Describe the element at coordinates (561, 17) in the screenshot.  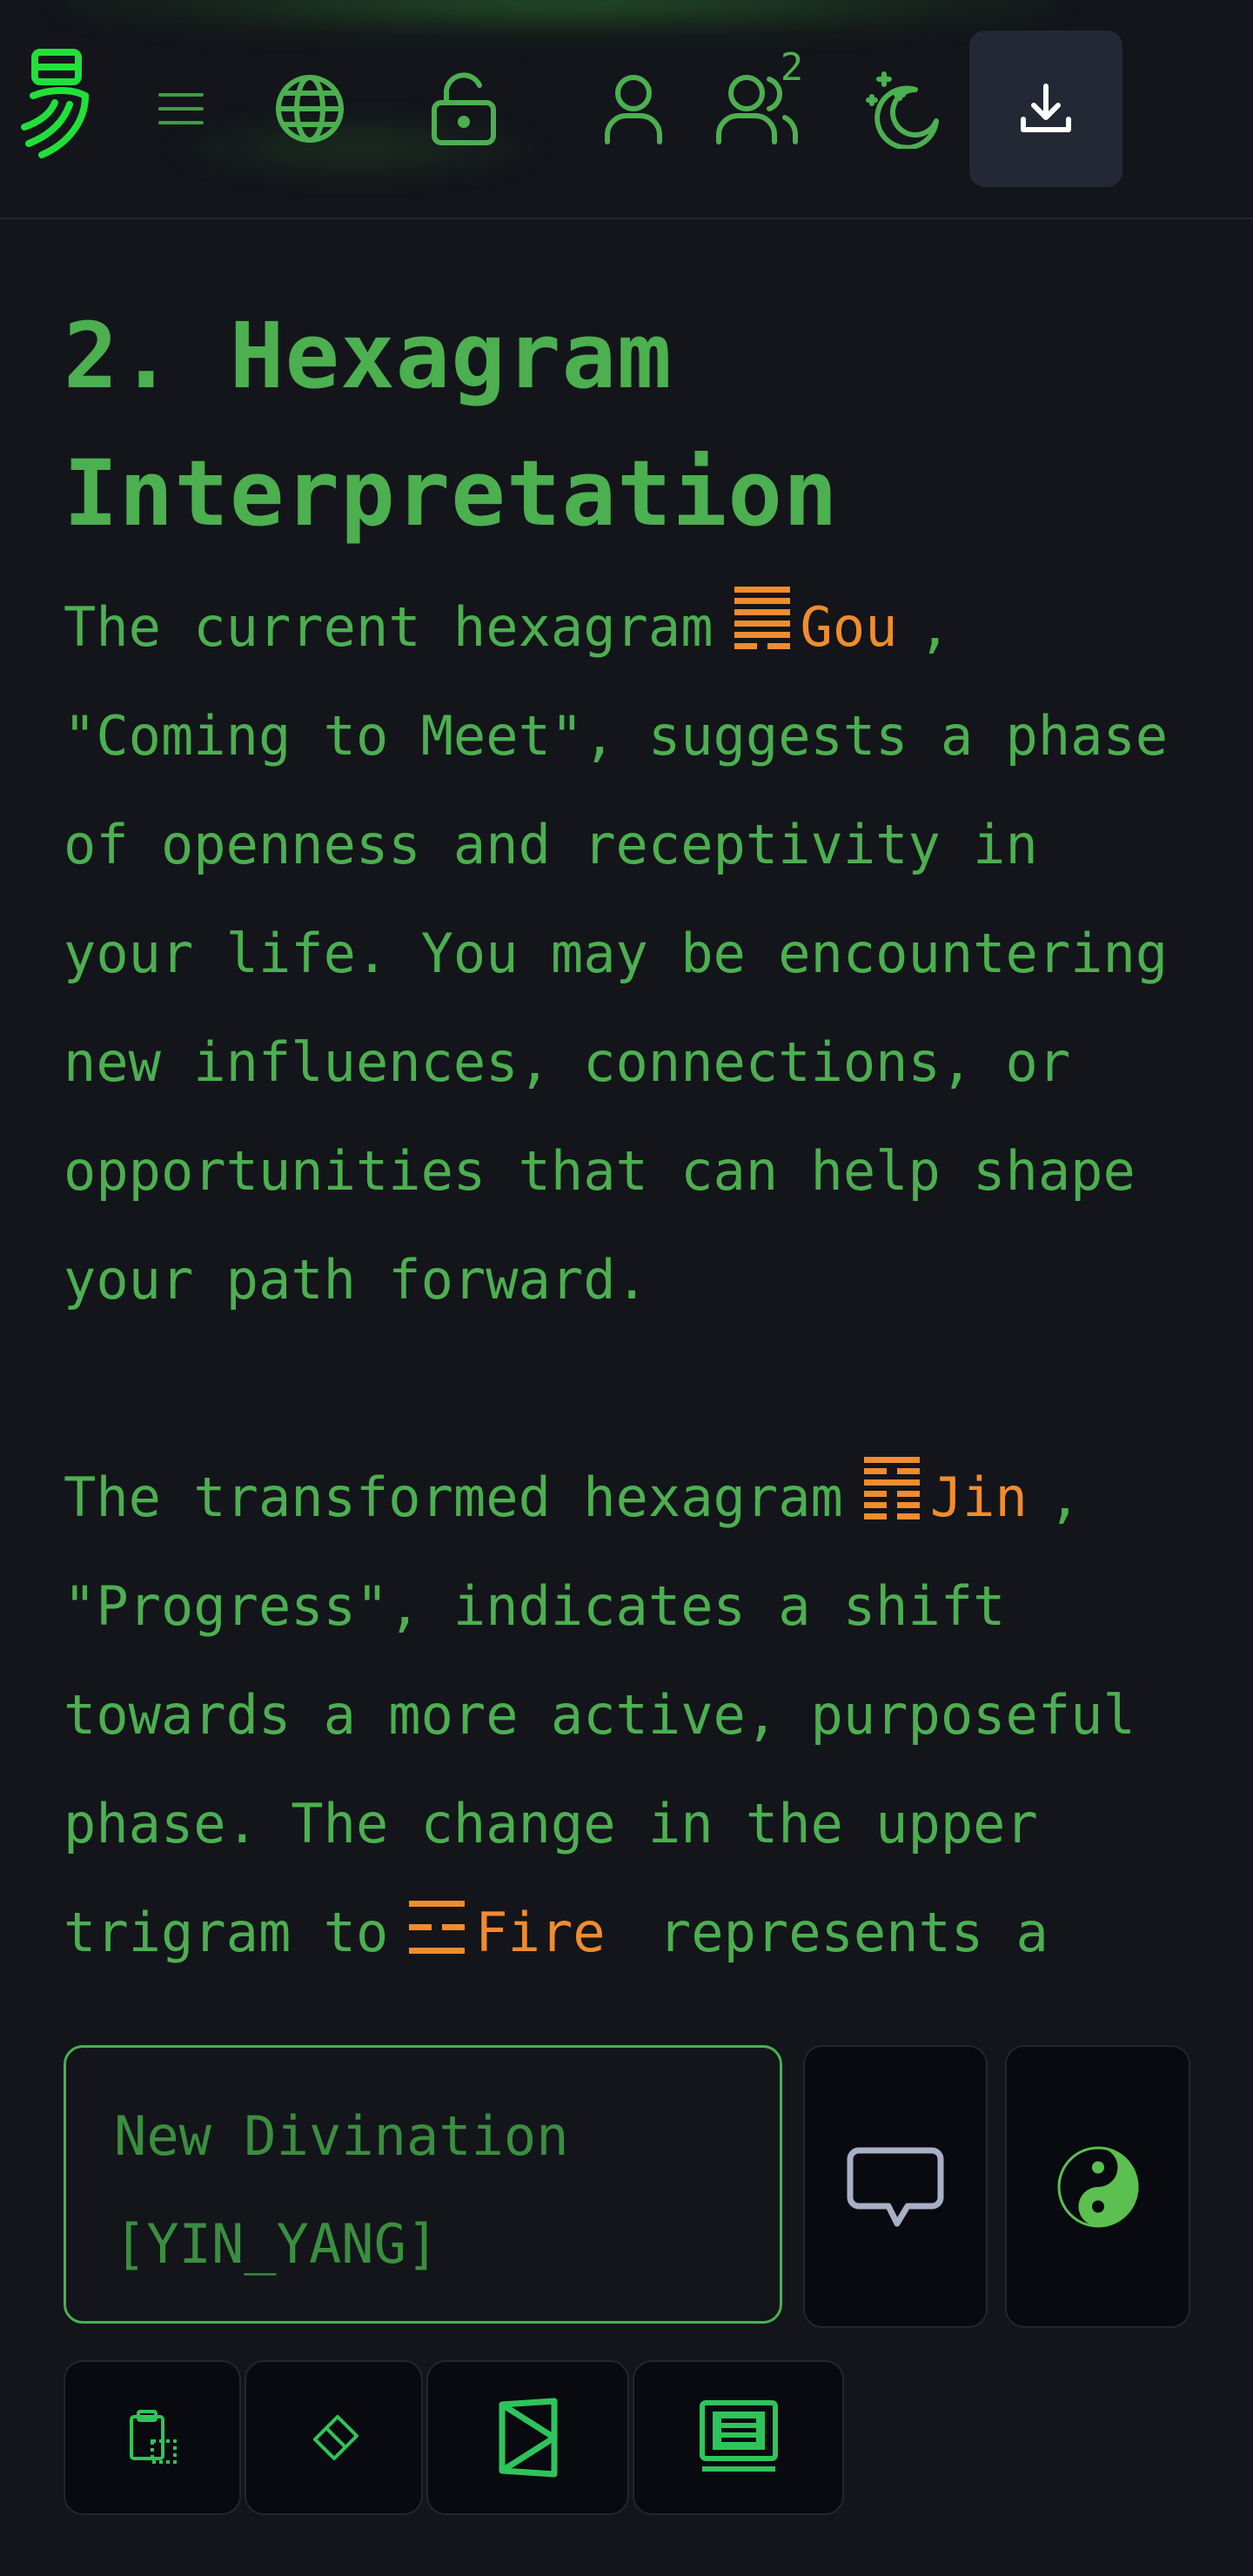
I see `top-glow` at that location.